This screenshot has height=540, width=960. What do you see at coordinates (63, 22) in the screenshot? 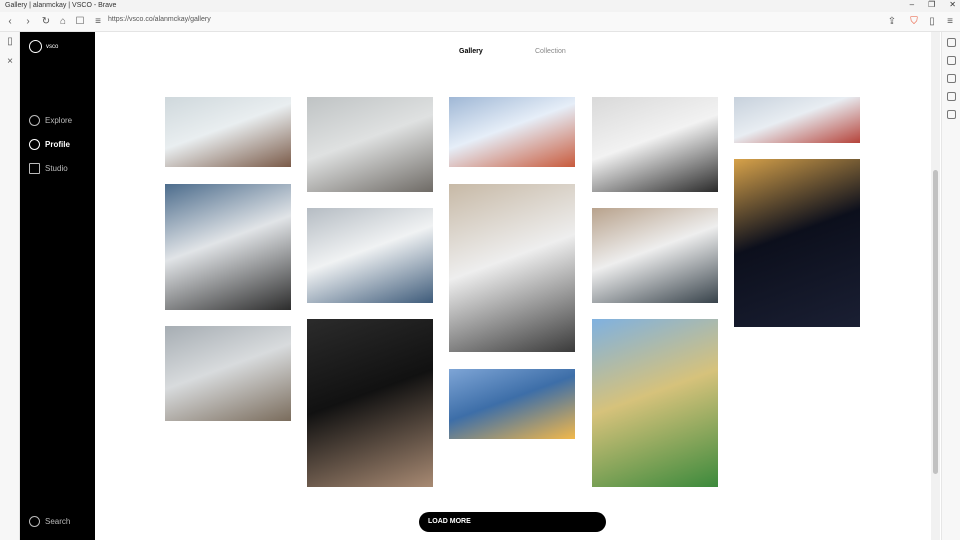
I see `home-icon: ⌂` at bounding box center [63, 22].